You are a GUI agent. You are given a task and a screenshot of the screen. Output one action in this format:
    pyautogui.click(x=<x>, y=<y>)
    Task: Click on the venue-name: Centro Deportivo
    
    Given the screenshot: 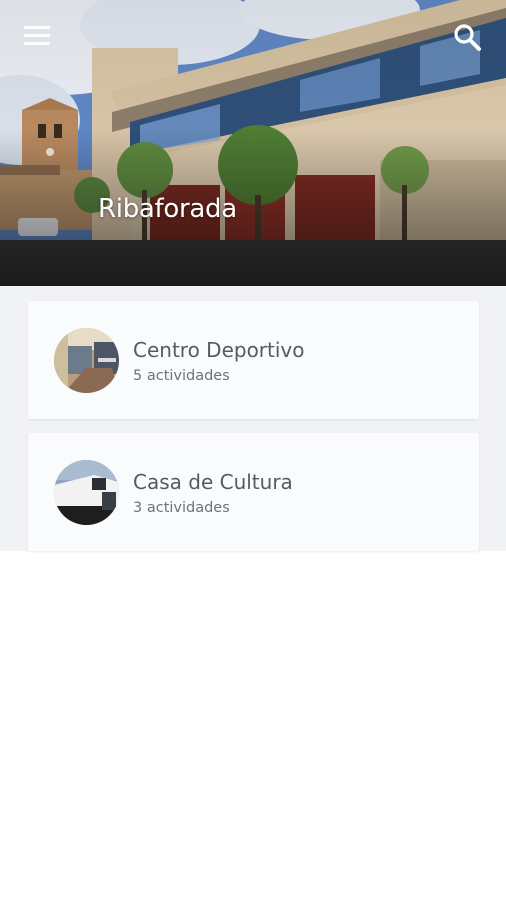 What is the action you would take?
    pyautogui.click(x=219, y=350)
    